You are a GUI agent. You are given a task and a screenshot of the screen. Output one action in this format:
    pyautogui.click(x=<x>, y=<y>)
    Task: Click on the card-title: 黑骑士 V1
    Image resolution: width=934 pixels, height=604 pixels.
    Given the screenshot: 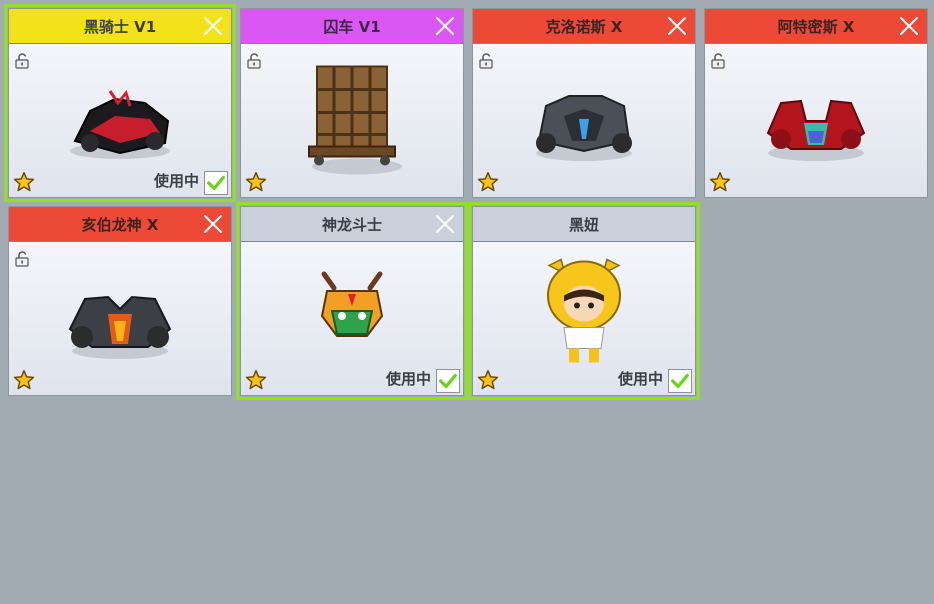 What is the action you would take?
    pyautogui.click(x=120, y=26)
    